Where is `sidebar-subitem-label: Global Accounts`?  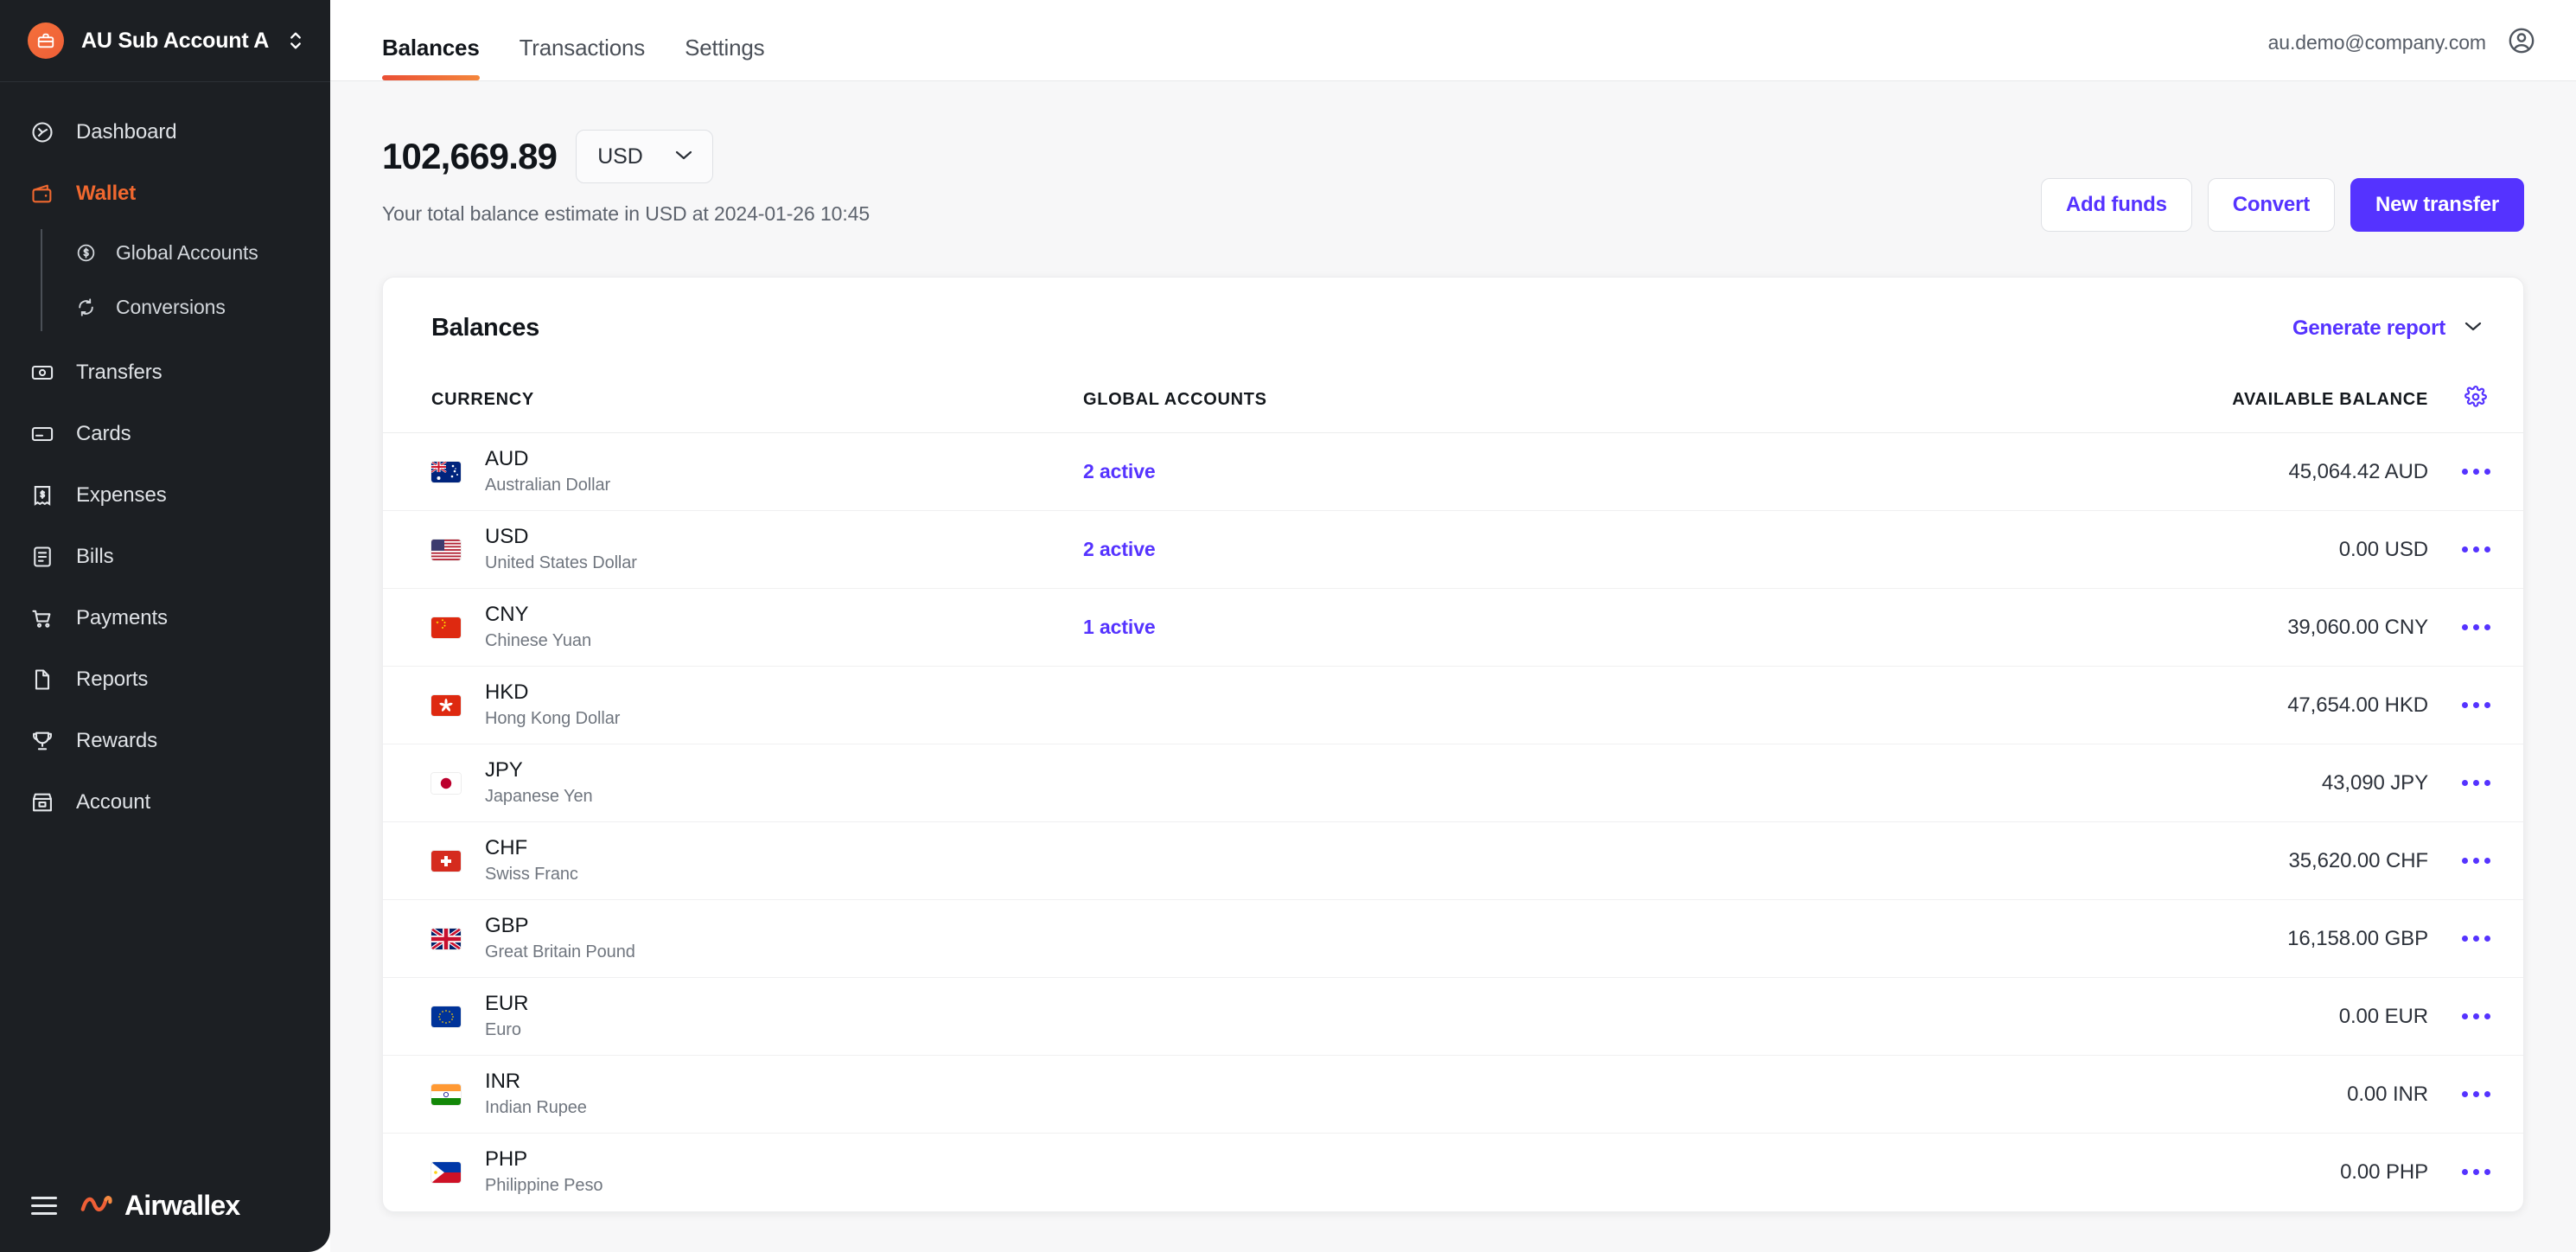
sidebar-subitem-label: Global Accounts is located at coordinates (187, 252).